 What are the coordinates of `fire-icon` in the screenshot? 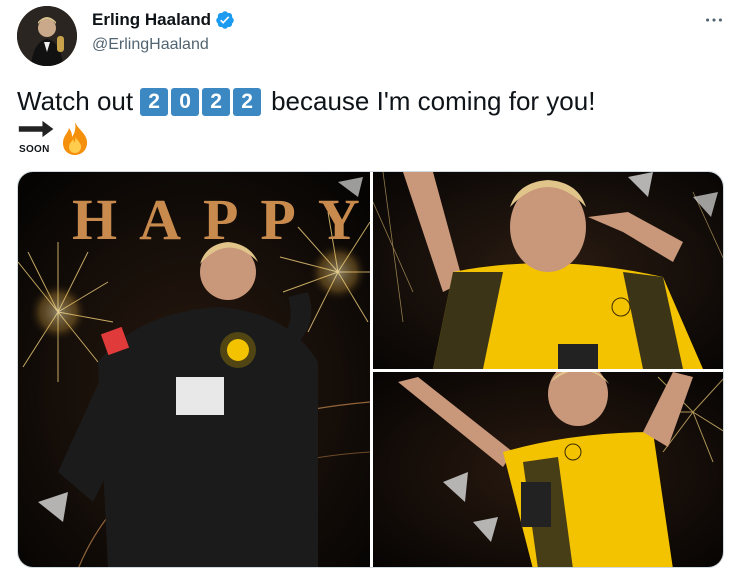 It's located at (75, 138).